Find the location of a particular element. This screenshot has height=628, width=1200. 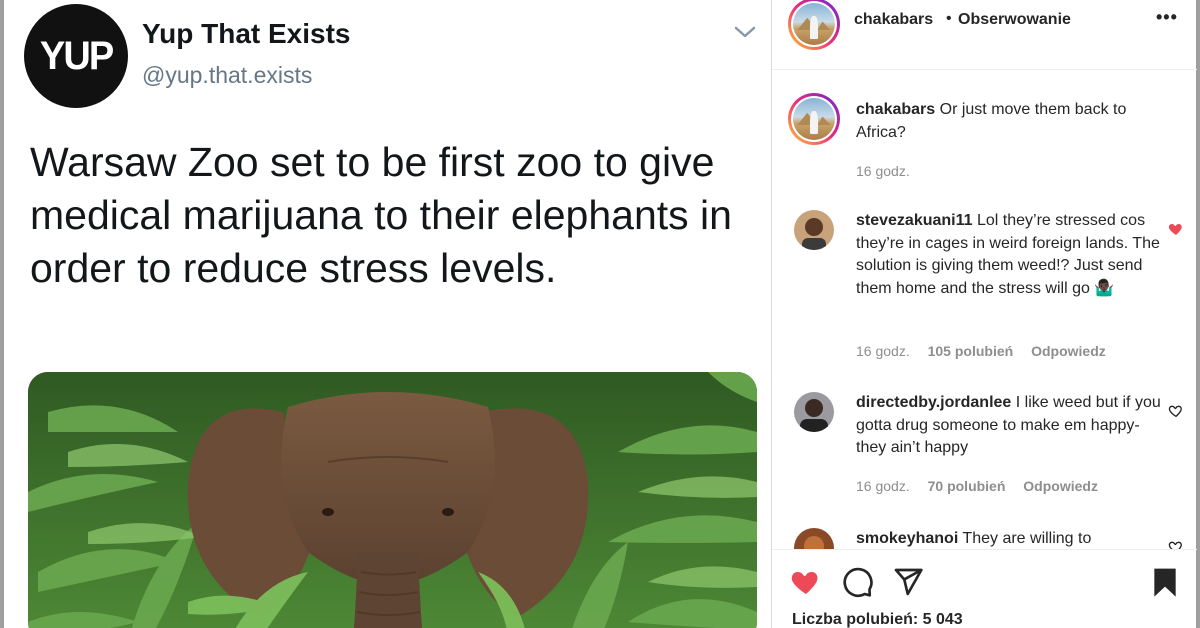

comment-meta: 16 godz. 105 polubień Odpowiedz is located at coordinates (988, 351).